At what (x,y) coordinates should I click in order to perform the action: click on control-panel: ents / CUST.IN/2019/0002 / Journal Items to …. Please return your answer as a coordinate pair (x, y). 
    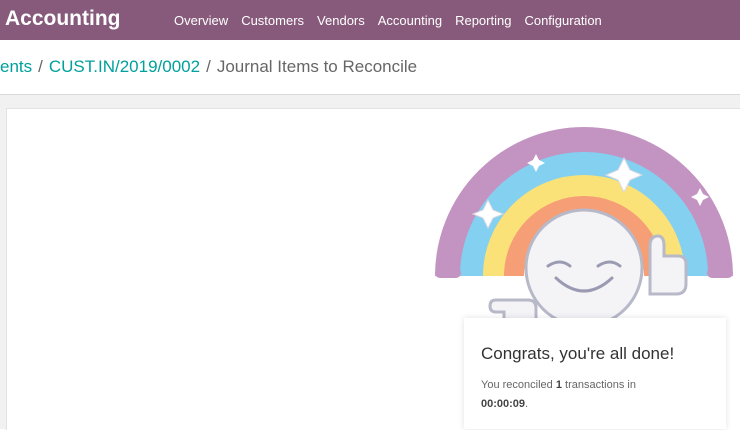
    Looking at the image, I should click on (370, 67).